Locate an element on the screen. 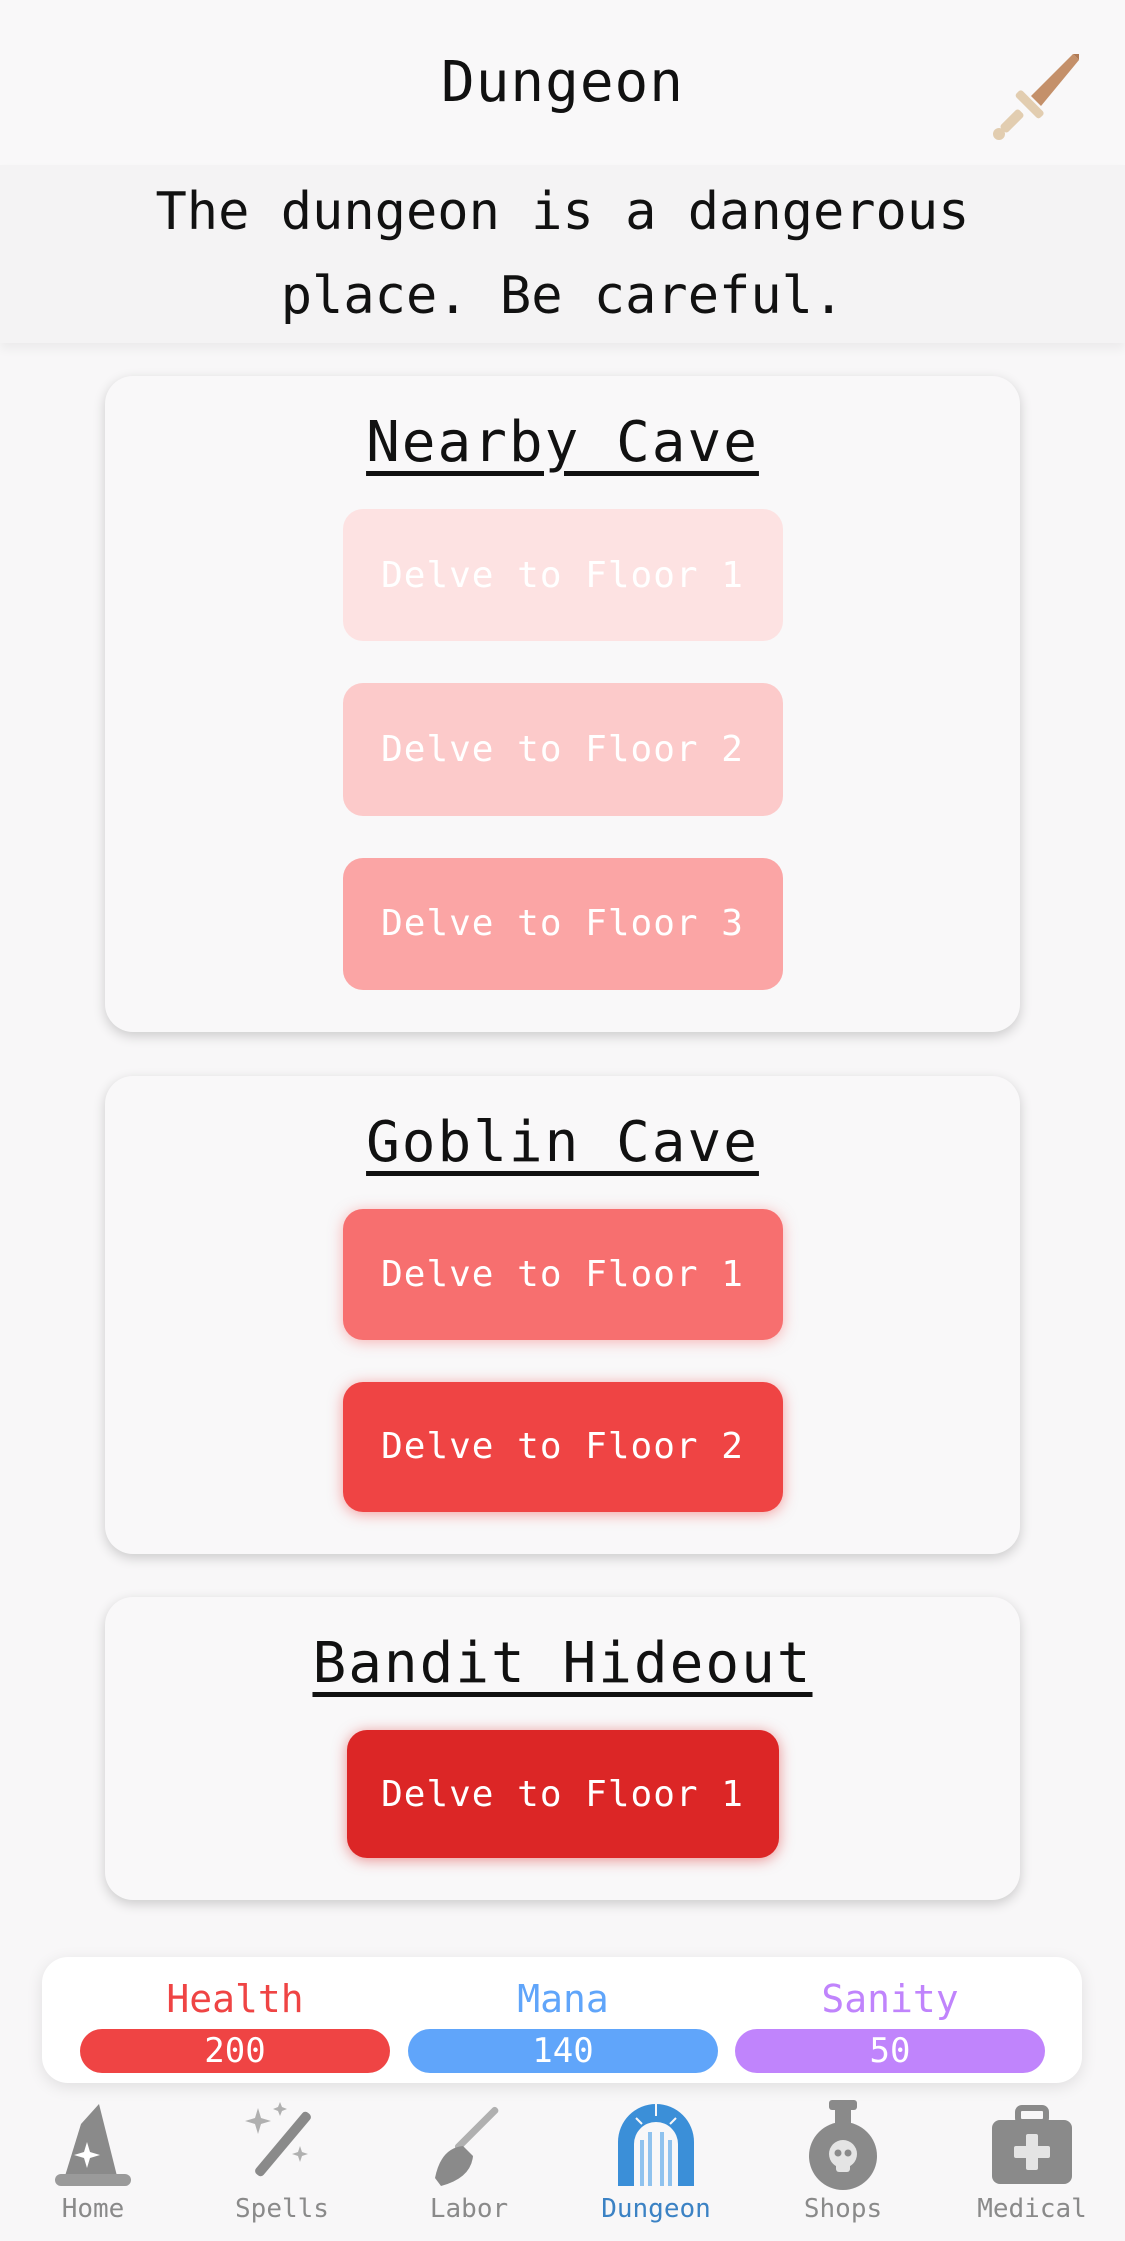 The height and width of the screenshot is (2241, 1125). nav-item-labor: Labor is located at coordinates (469, 2165).